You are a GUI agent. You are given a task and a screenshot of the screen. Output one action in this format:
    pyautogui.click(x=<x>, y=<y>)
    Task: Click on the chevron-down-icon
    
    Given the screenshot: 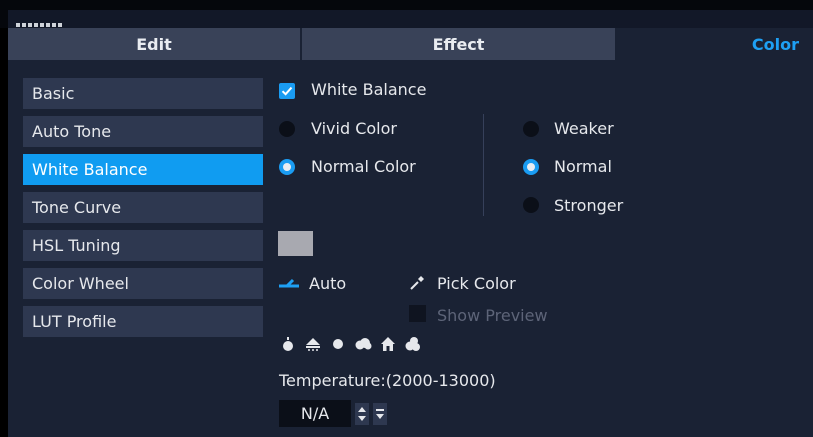 What is the action you would take?
    pyautogui.click(x=380, y=414)
    